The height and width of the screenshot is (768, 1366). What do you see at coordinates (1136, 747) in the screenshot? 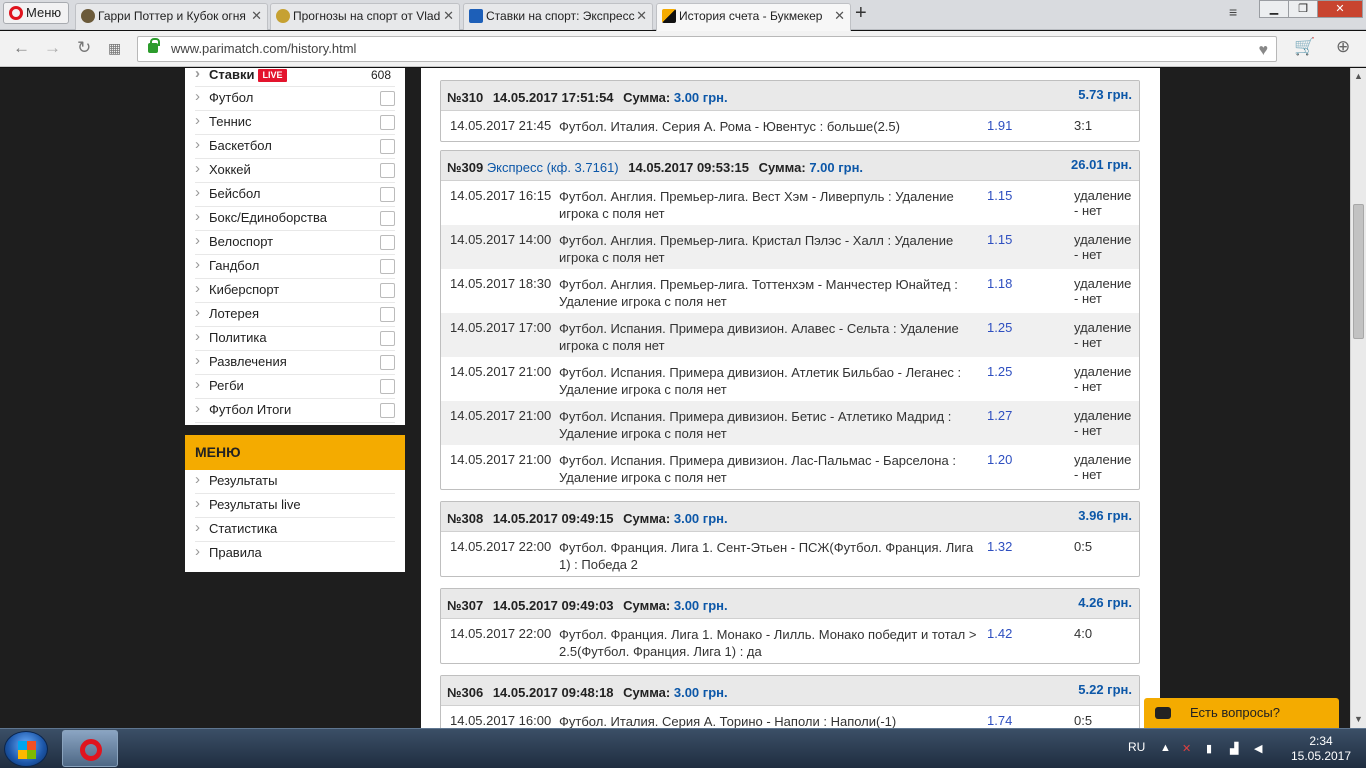
I see `language-indicator: RU` at bounding box center [1136, 747].